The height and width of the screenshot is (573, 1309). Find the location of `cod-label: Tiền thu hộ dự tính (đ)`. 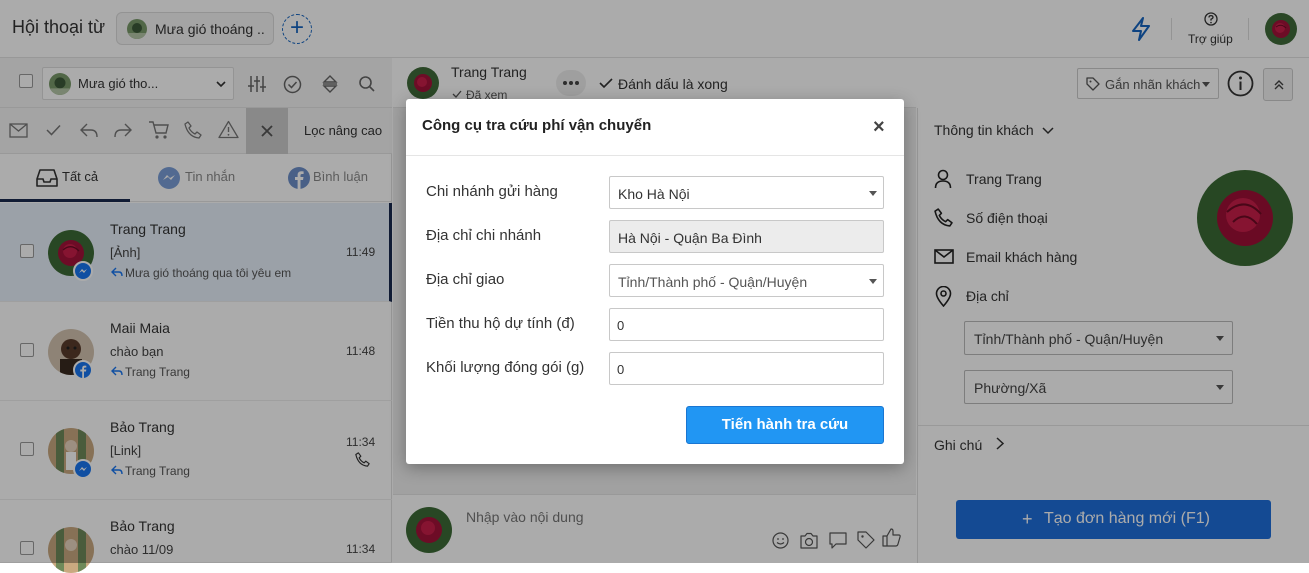

cod-label: Tiền thu hộ dự tính (đ) is located at coordinates (500, 323).